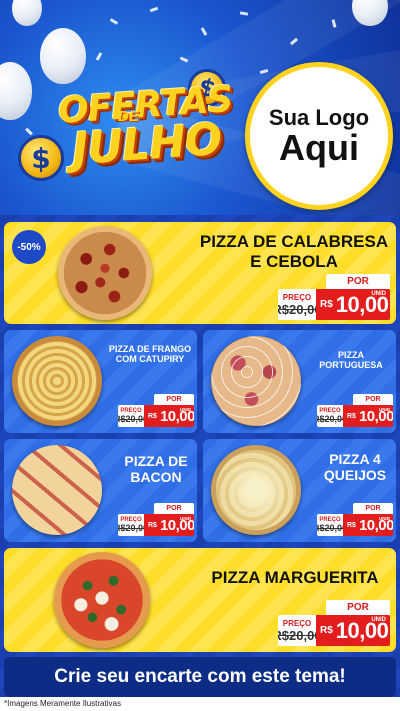 The width and height of the screenshot is (400, 711). Describe the element at coordinates (319, 147) in the screenshot. I see `logo-line2: Aqui` at that location.